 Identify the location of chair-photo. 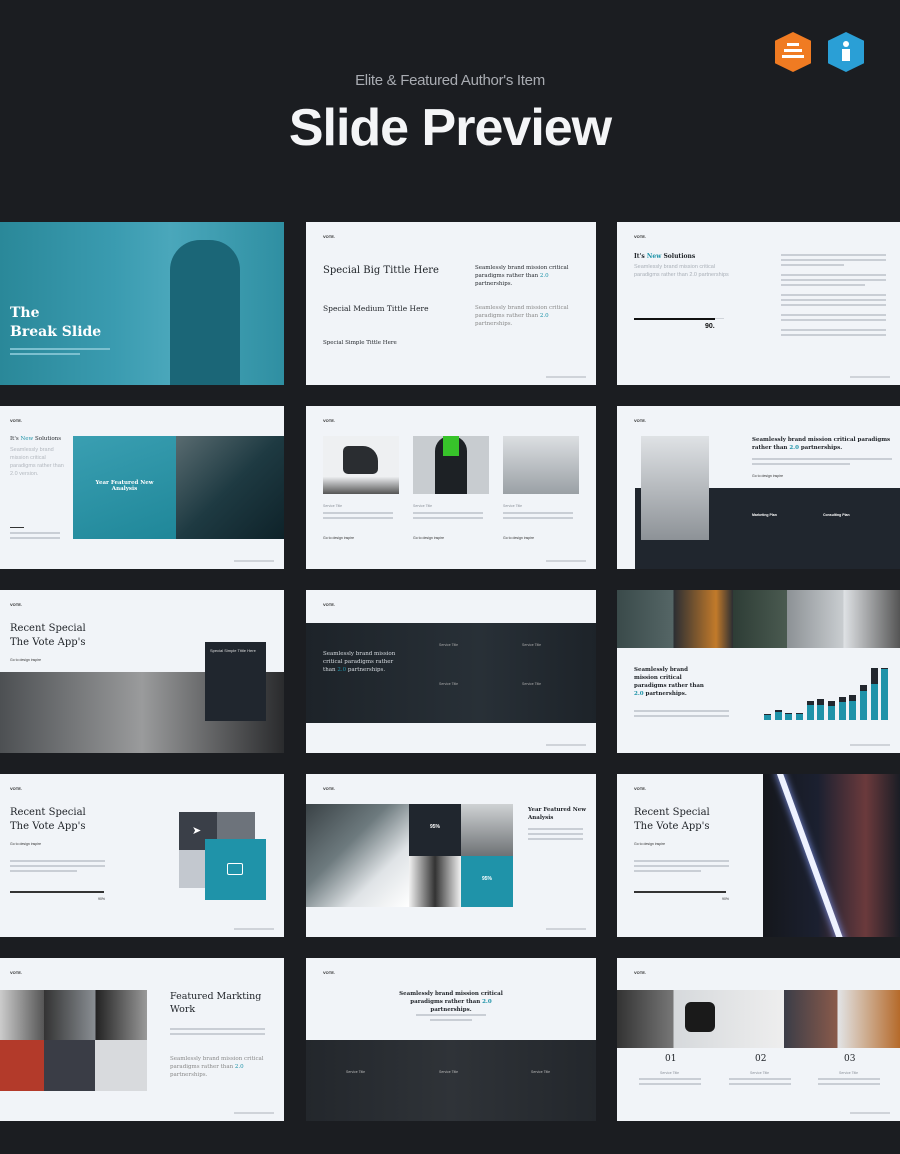
(361, 465).